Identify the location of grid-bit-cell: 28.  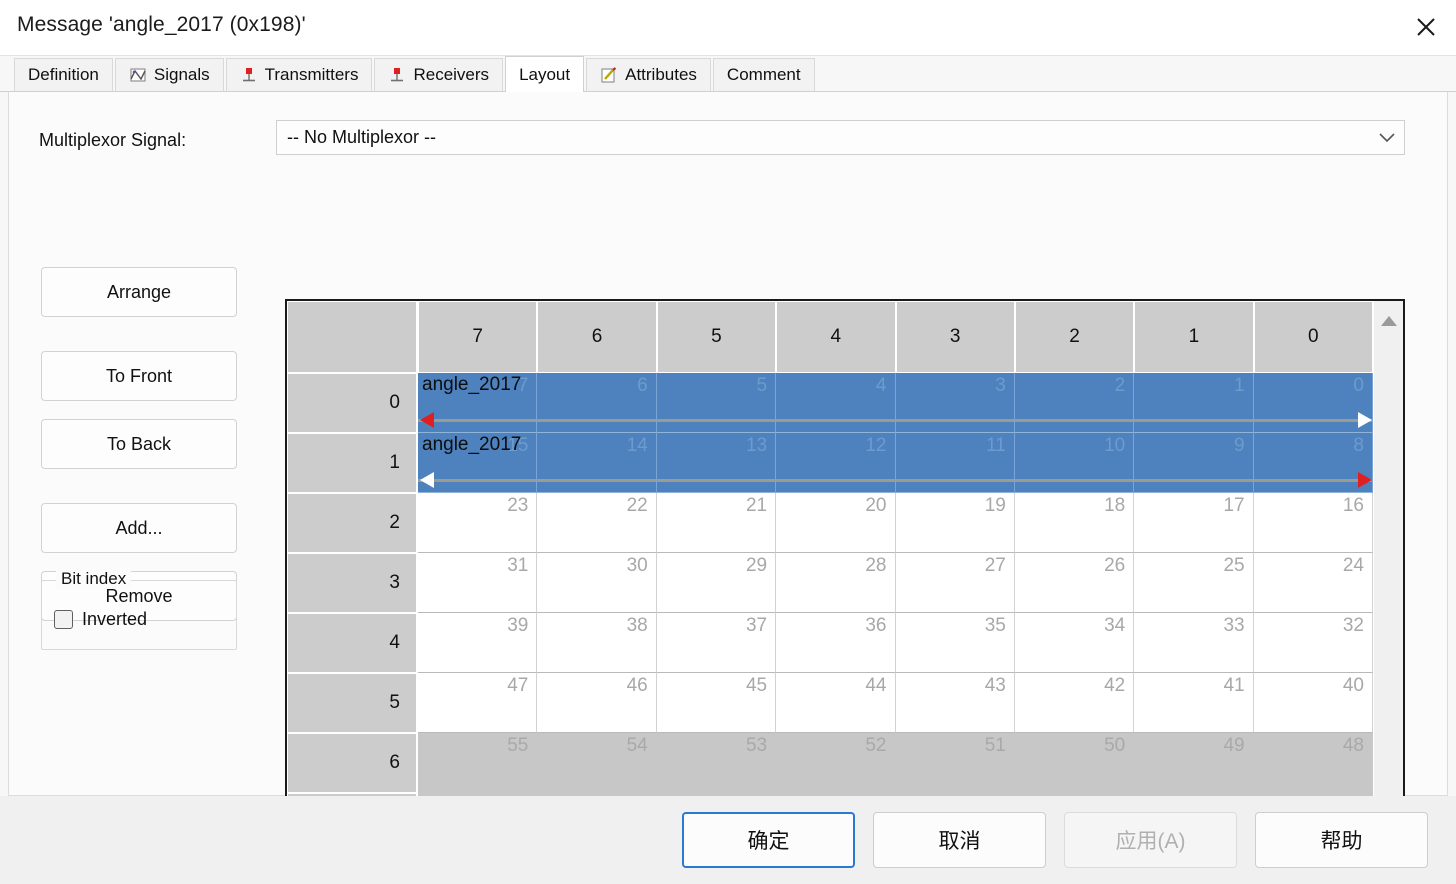
(836, 583).